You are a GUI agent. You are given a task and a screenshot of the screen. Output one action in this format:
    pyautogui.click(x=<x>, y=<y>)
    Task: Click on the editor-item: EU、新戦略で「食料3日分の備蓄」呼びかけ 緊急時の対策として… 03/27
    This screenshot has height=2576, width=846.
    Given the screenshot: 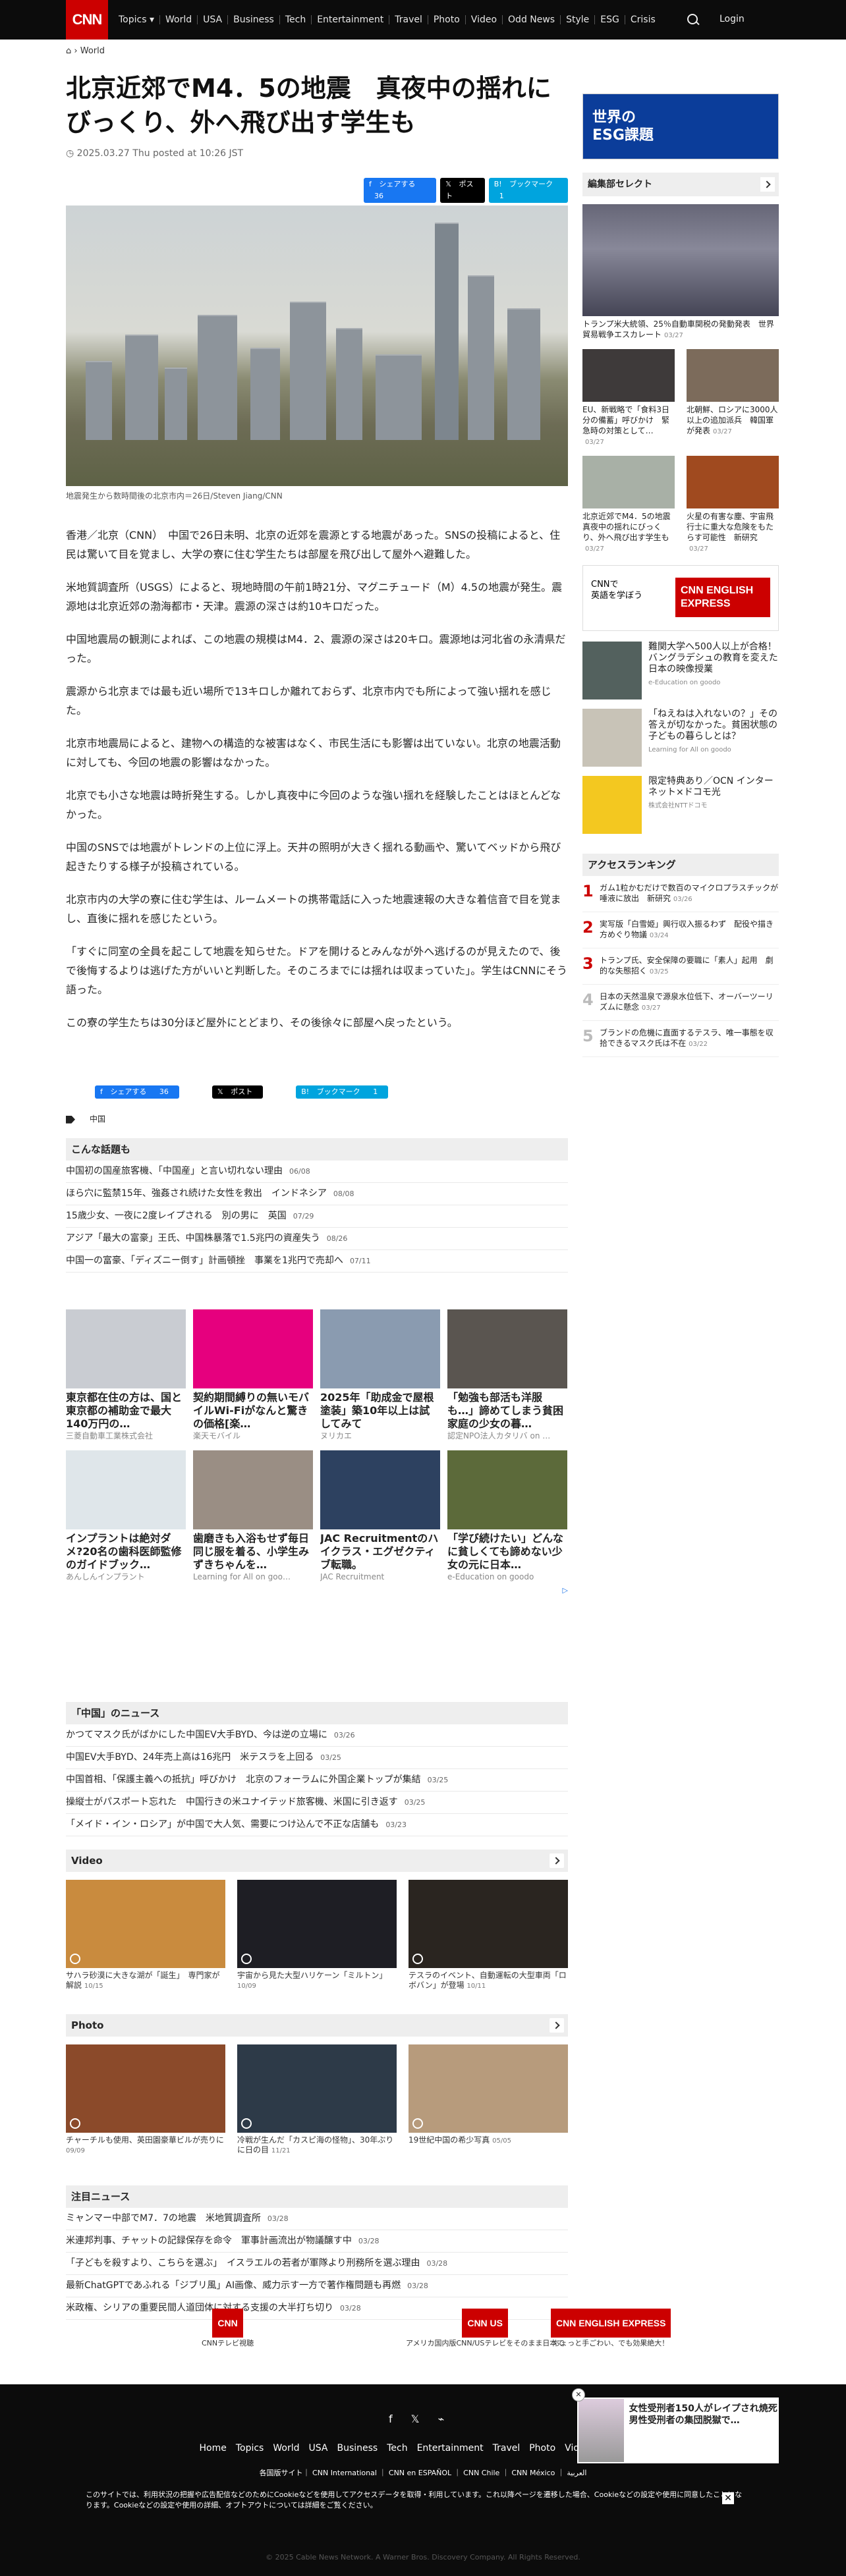 What is the action you would take?
    pyautogui.click(x=628, y=398)
    